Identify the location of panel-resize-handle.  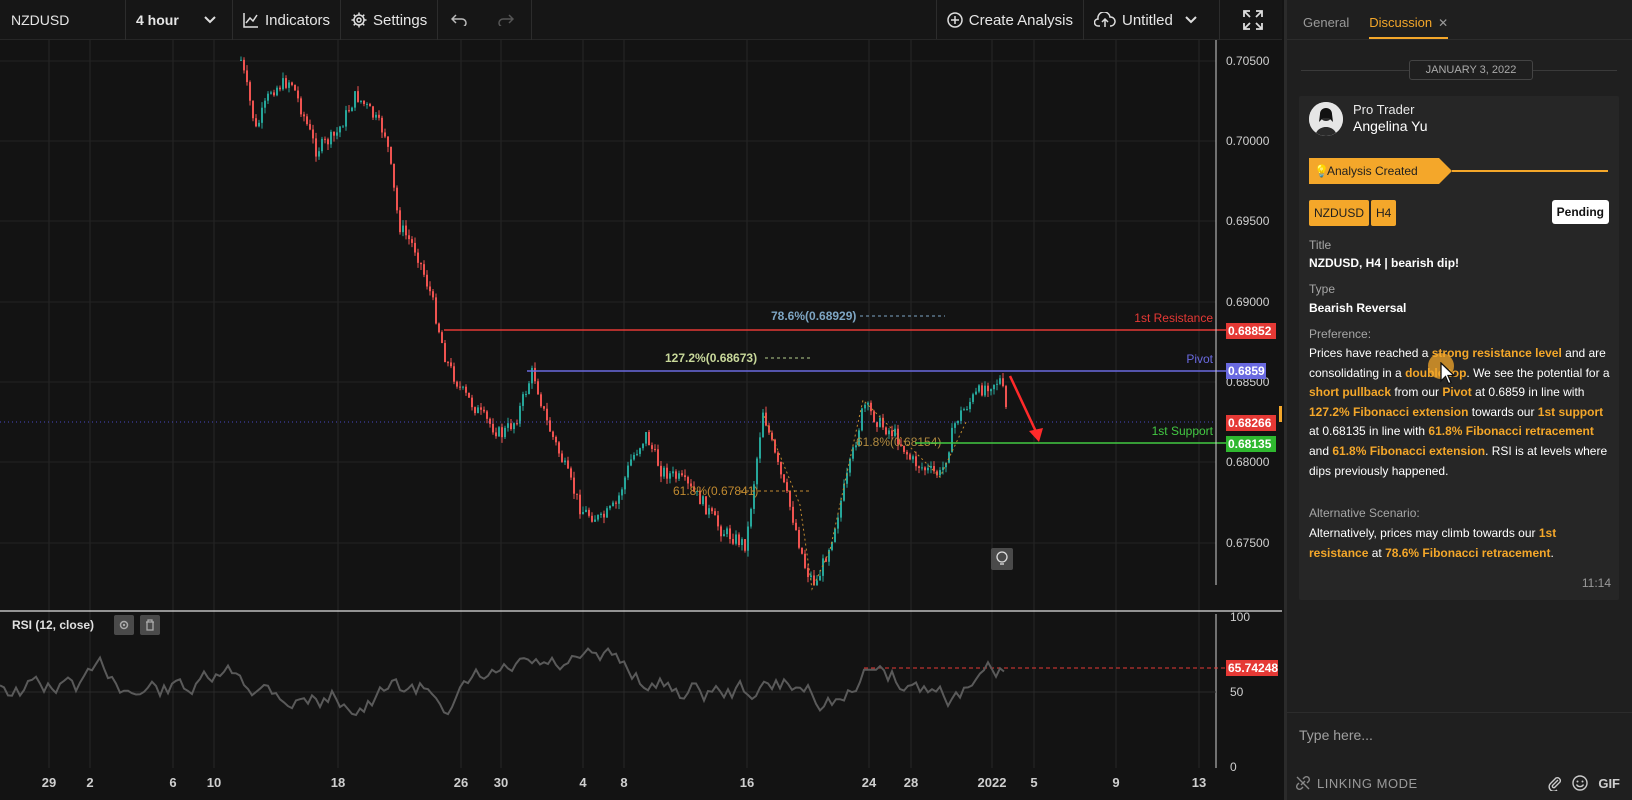
(1280, 414).